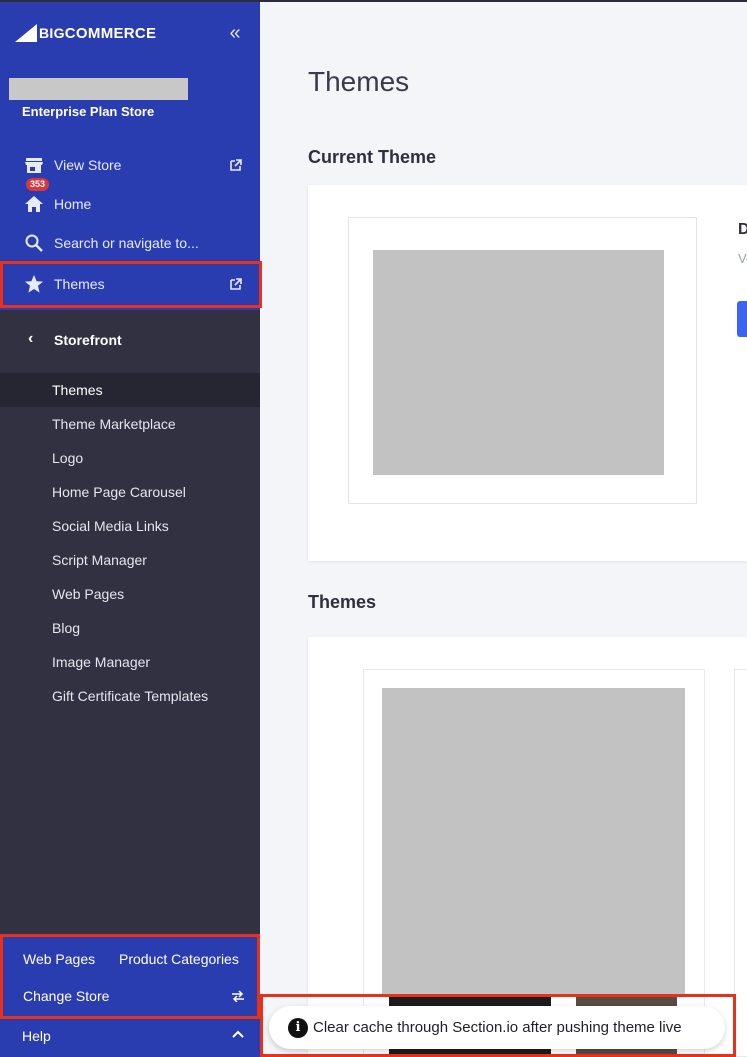 This screenshot has height=1057, width=747. What do you see at coordinates (31, 338) in the screenshot?
I see `chevron-left-icon: ‹` at bounding box center [31, 338].